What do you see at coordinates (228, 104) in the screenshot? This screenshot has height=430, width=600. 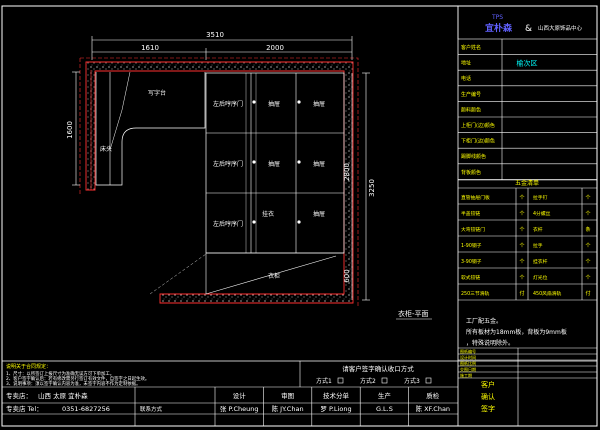 I see `cabinet-door-1: 左后哼序门` at bounding box center [228, 104].